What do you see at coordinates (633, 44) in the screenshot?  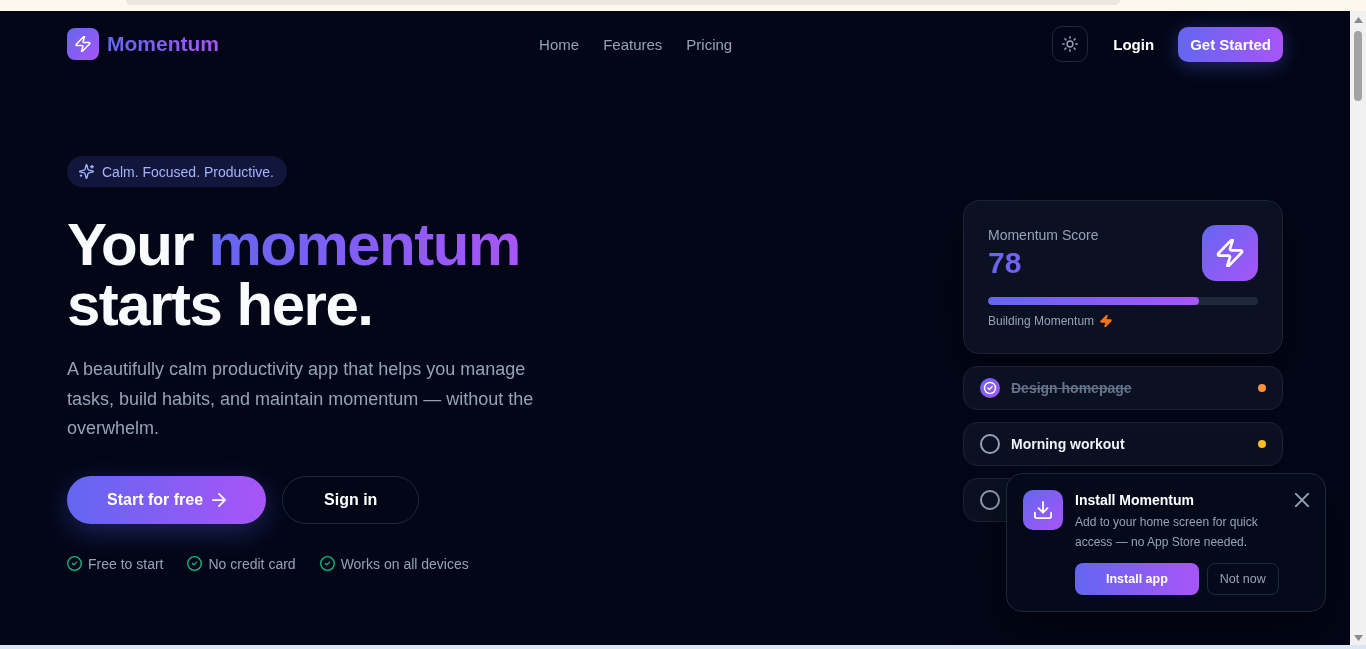 I see `nav-link: Features` at bounding box center [633, 44].